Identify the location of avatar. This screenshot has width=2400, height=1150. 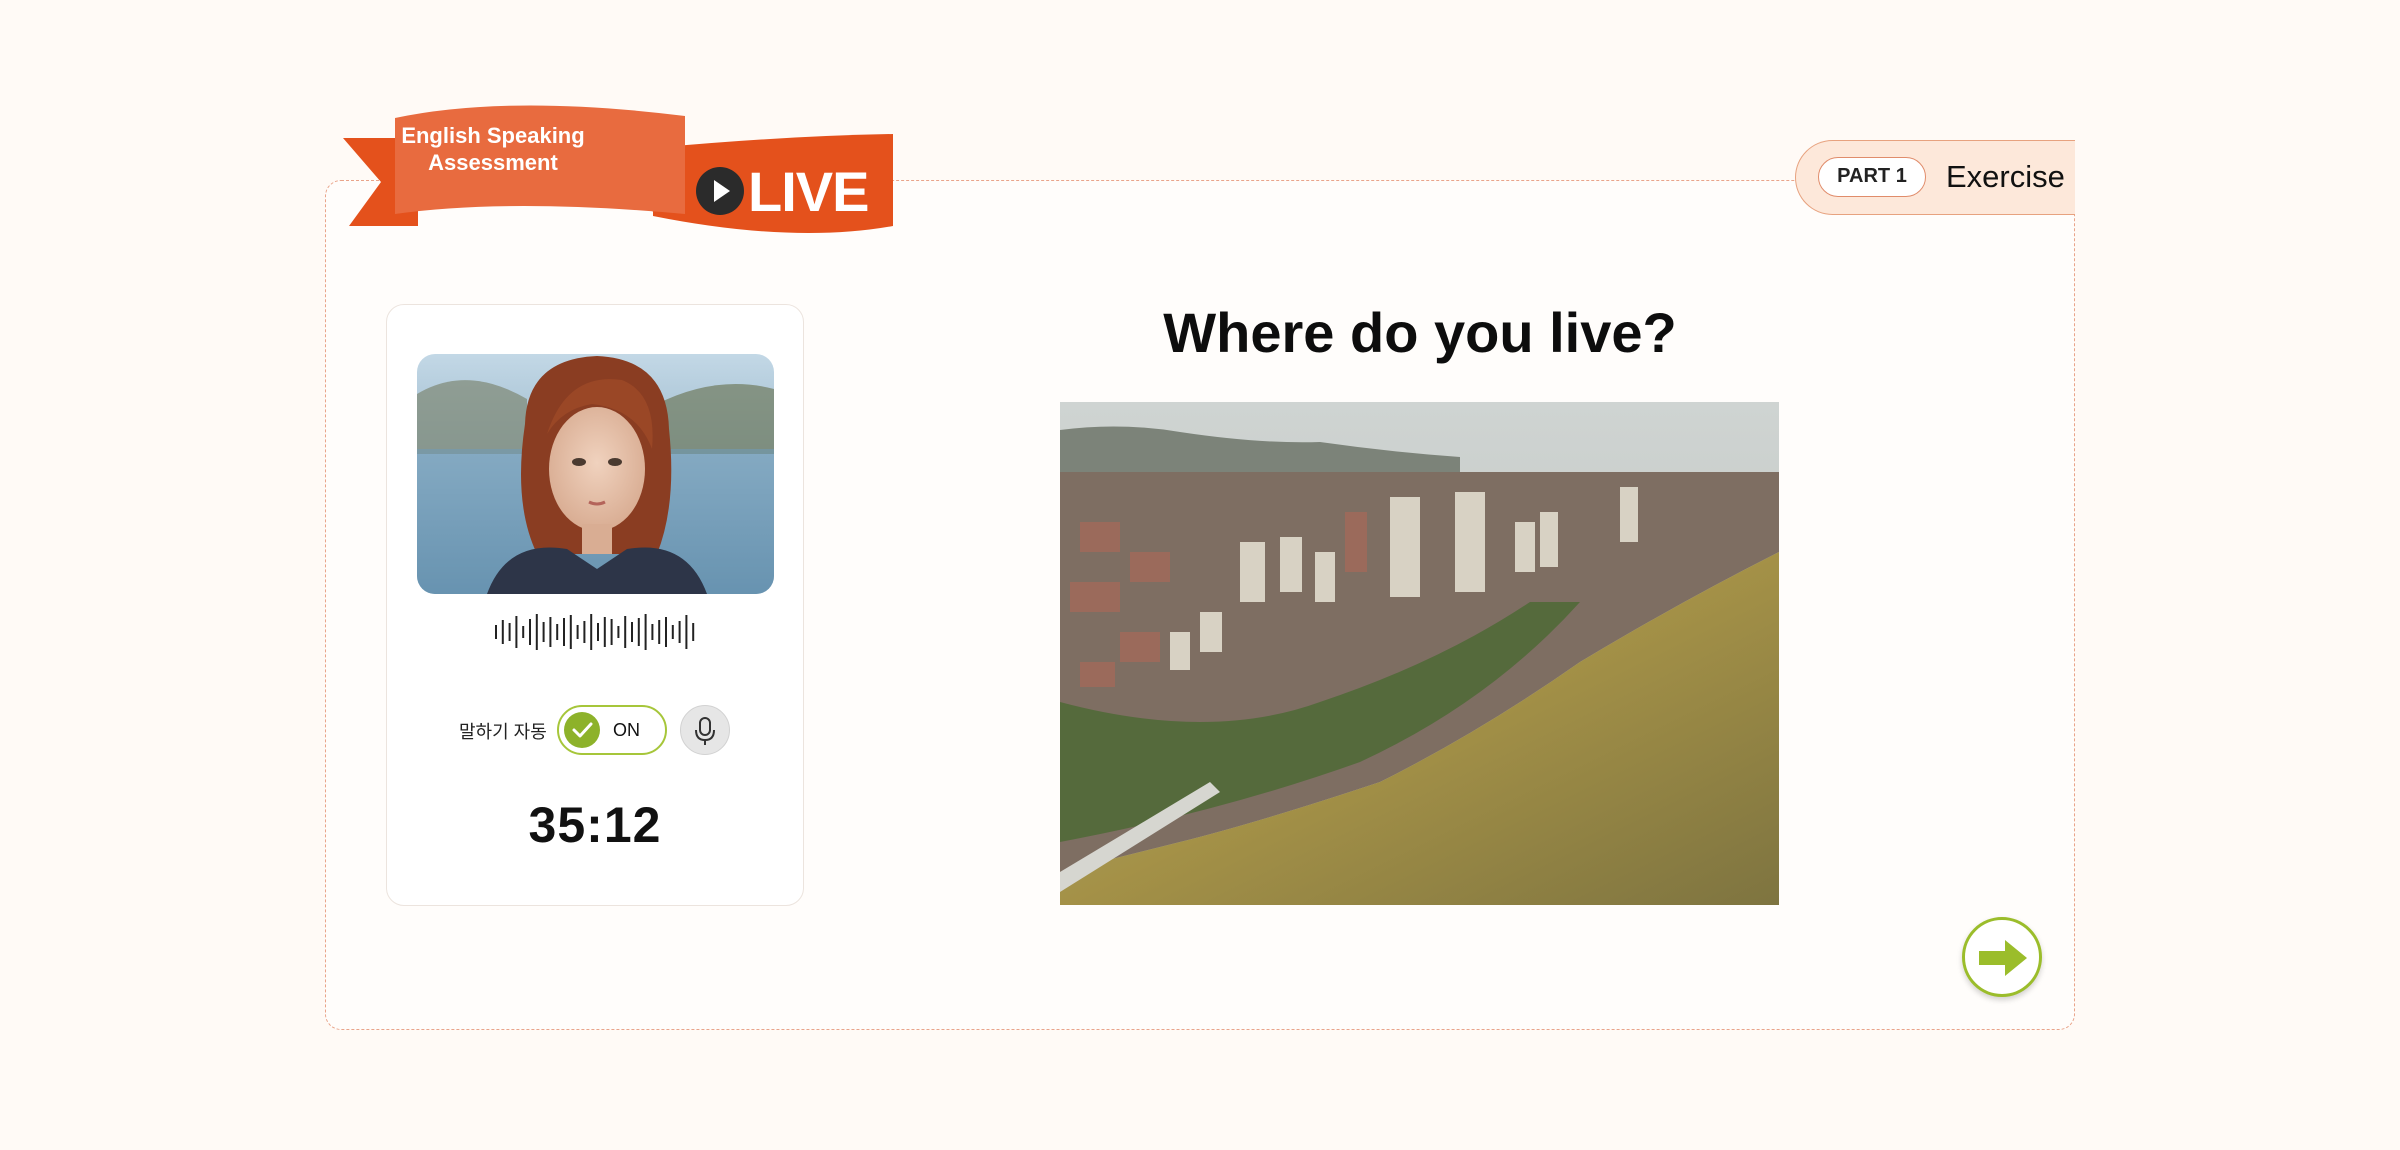
(595, 474).